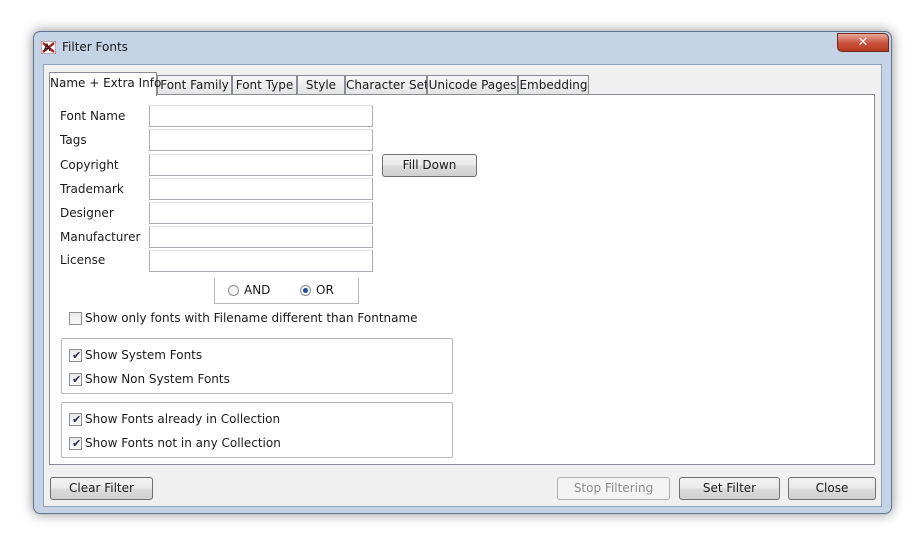  I want to click on font-name-label: Font Name, so click(93, 116).